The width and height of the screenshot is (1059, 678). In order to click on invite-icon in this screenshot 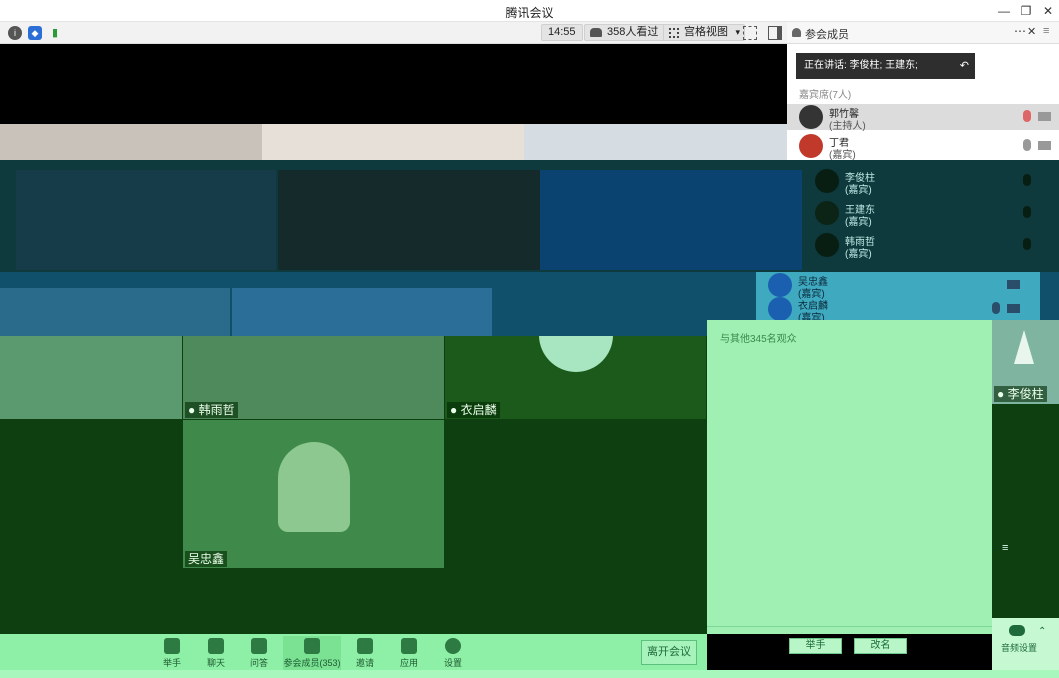, I will do `click(365, 646)`.